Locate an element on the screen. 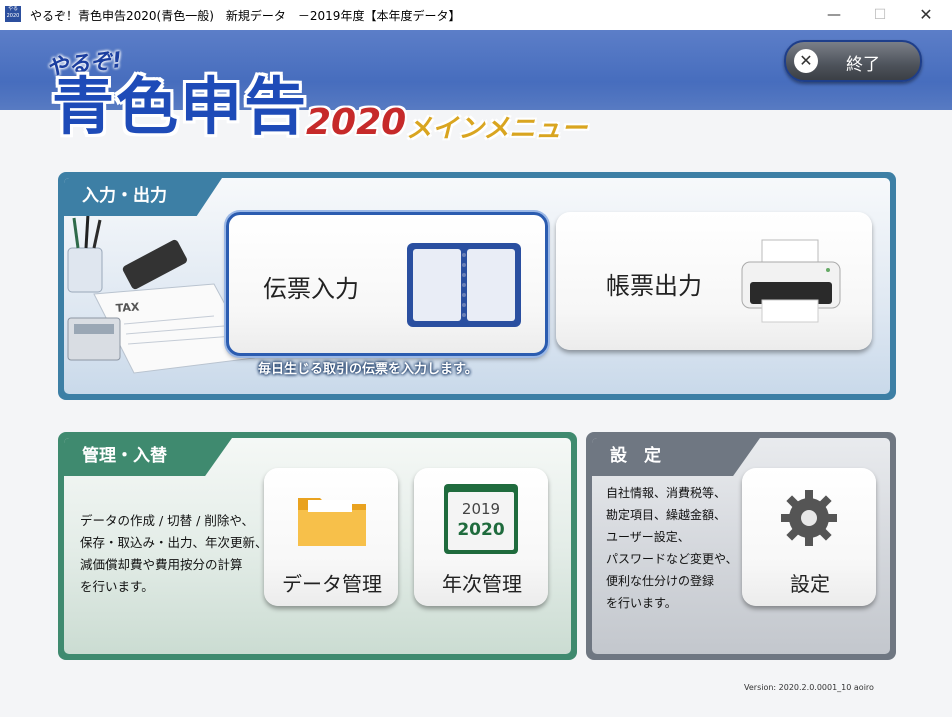  annual-management-button: 2019 2020 年次管理 is located at coordinates (481, 537).